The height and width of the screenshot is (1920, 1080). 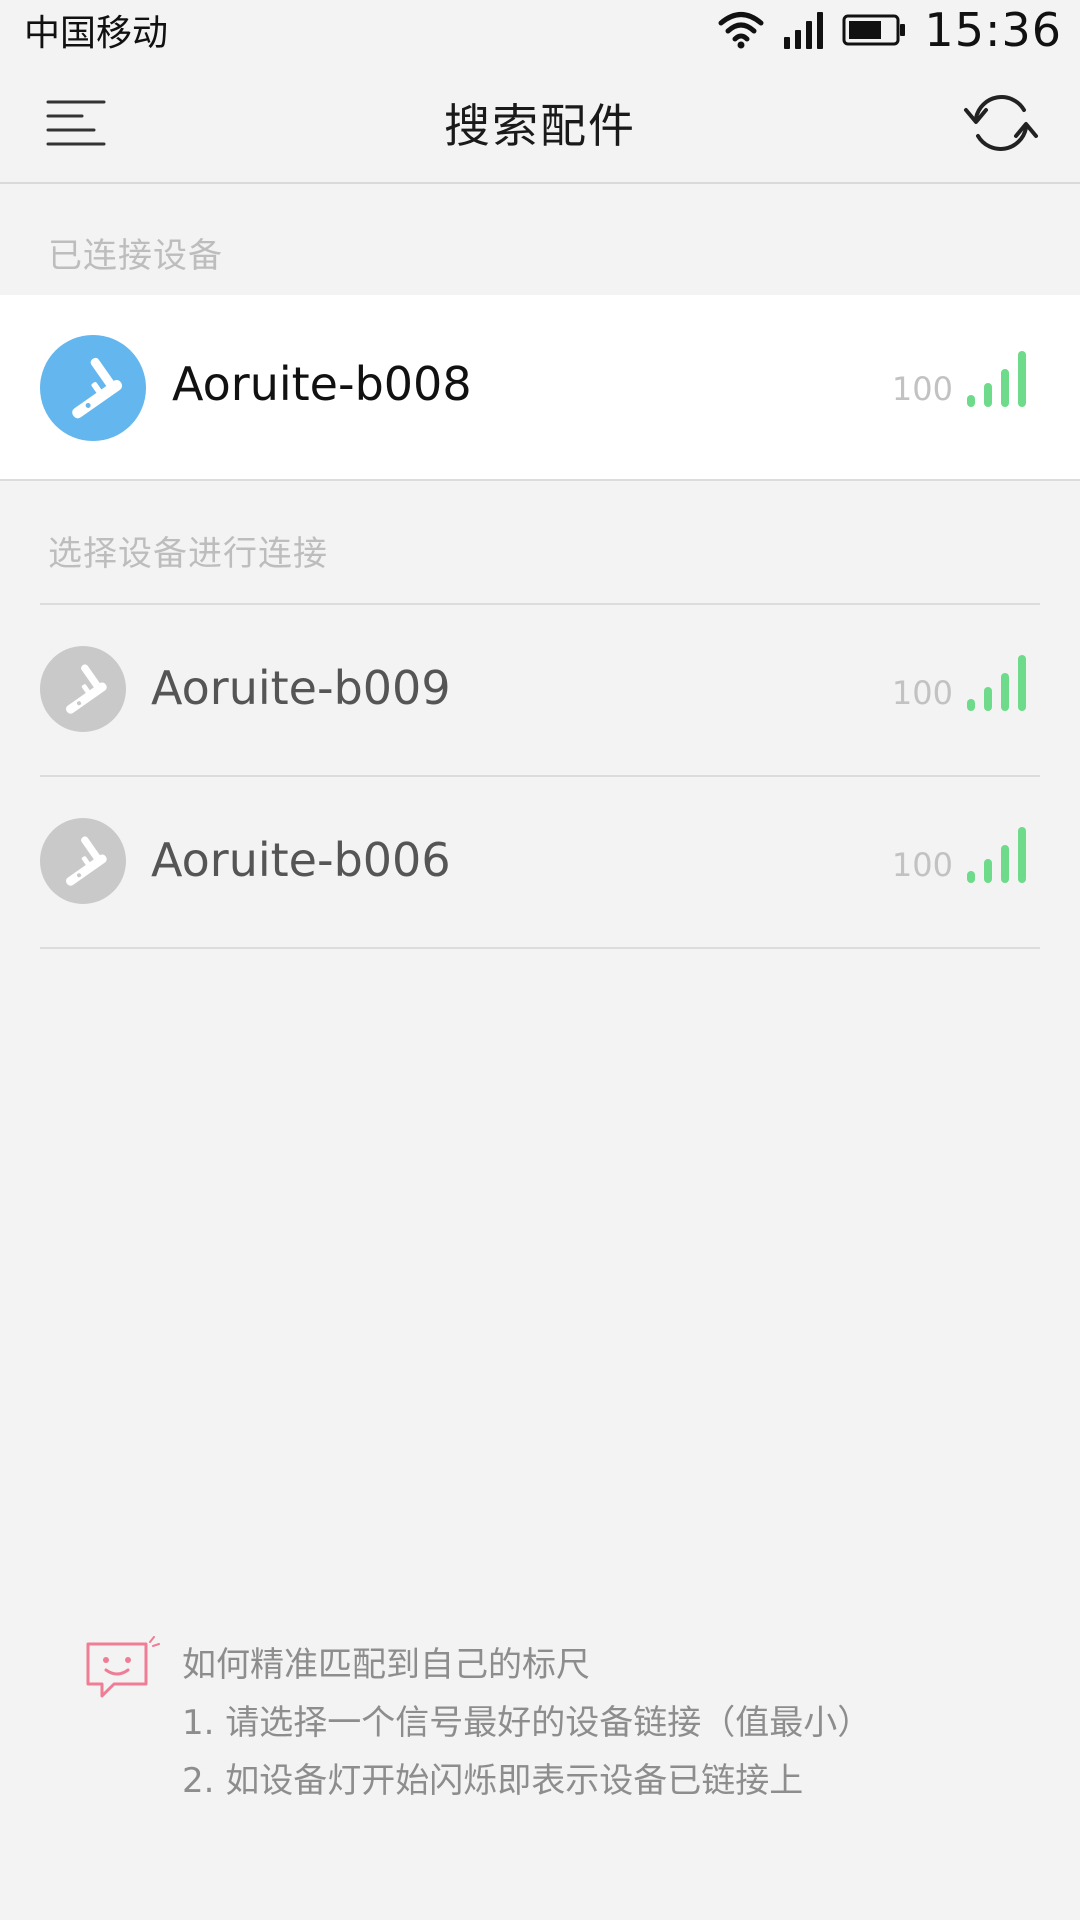 What do you see at coordinates (804, 30) in the screenshot?
I see `cell-signal-icon` at bounding box center [804, 30].